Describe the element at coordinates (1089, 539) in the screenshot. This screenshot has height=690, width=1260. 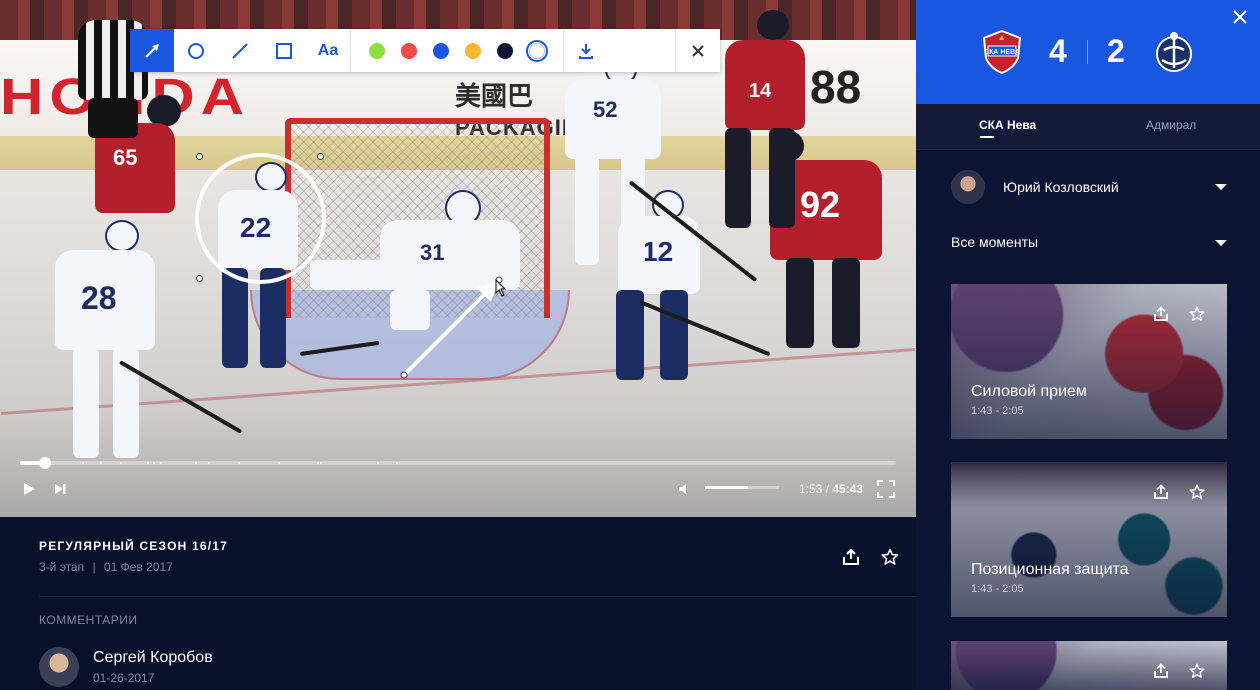
I see `moment-card: Позиционная защита 1:43 - 2:05` at that location.